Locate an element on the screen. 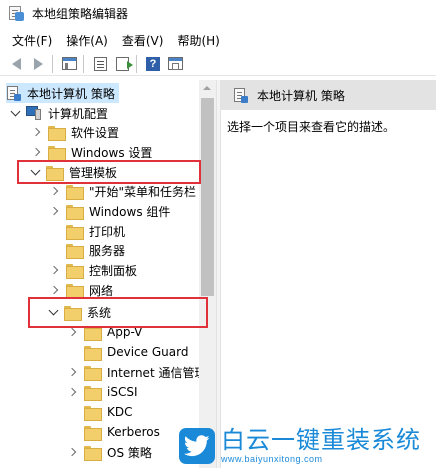 The image size is (436, 468). watermark-text: 白云一键重装系统 www.baiyunxitong.com is located at coordinates (321, 446).